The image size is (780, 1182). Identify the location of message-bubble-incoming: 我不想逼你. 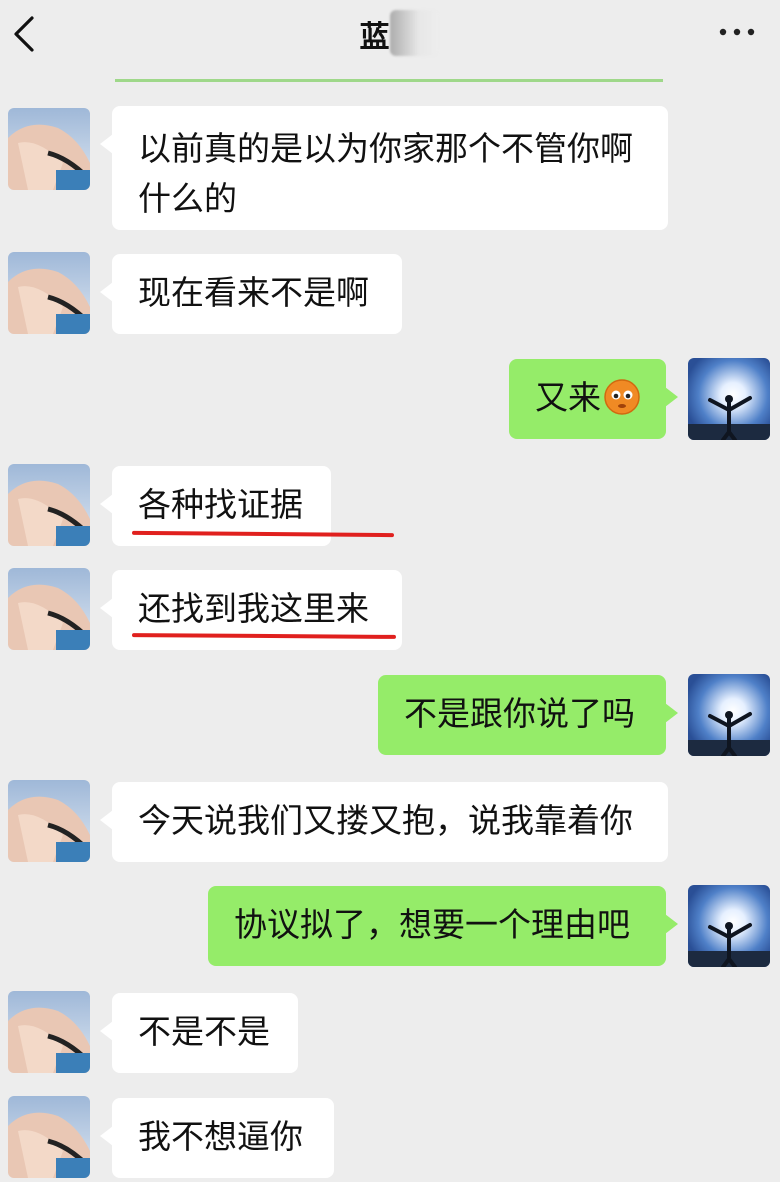
(217, 1138).